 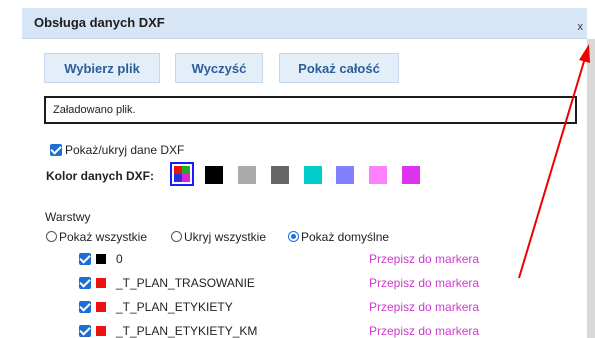 I want to click on show-dxf-checkbox, so click(x=56, y=150).